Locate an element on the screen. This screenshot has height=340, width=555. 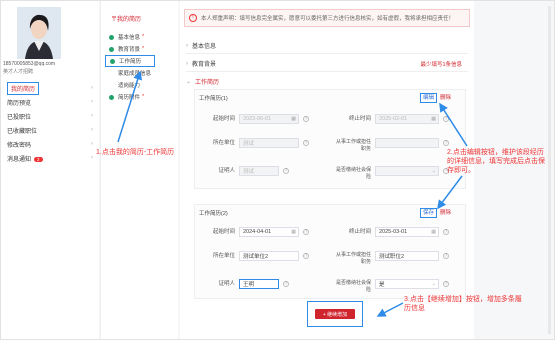
subnav-label: 基本信息 is located at coordinates (129, 38).